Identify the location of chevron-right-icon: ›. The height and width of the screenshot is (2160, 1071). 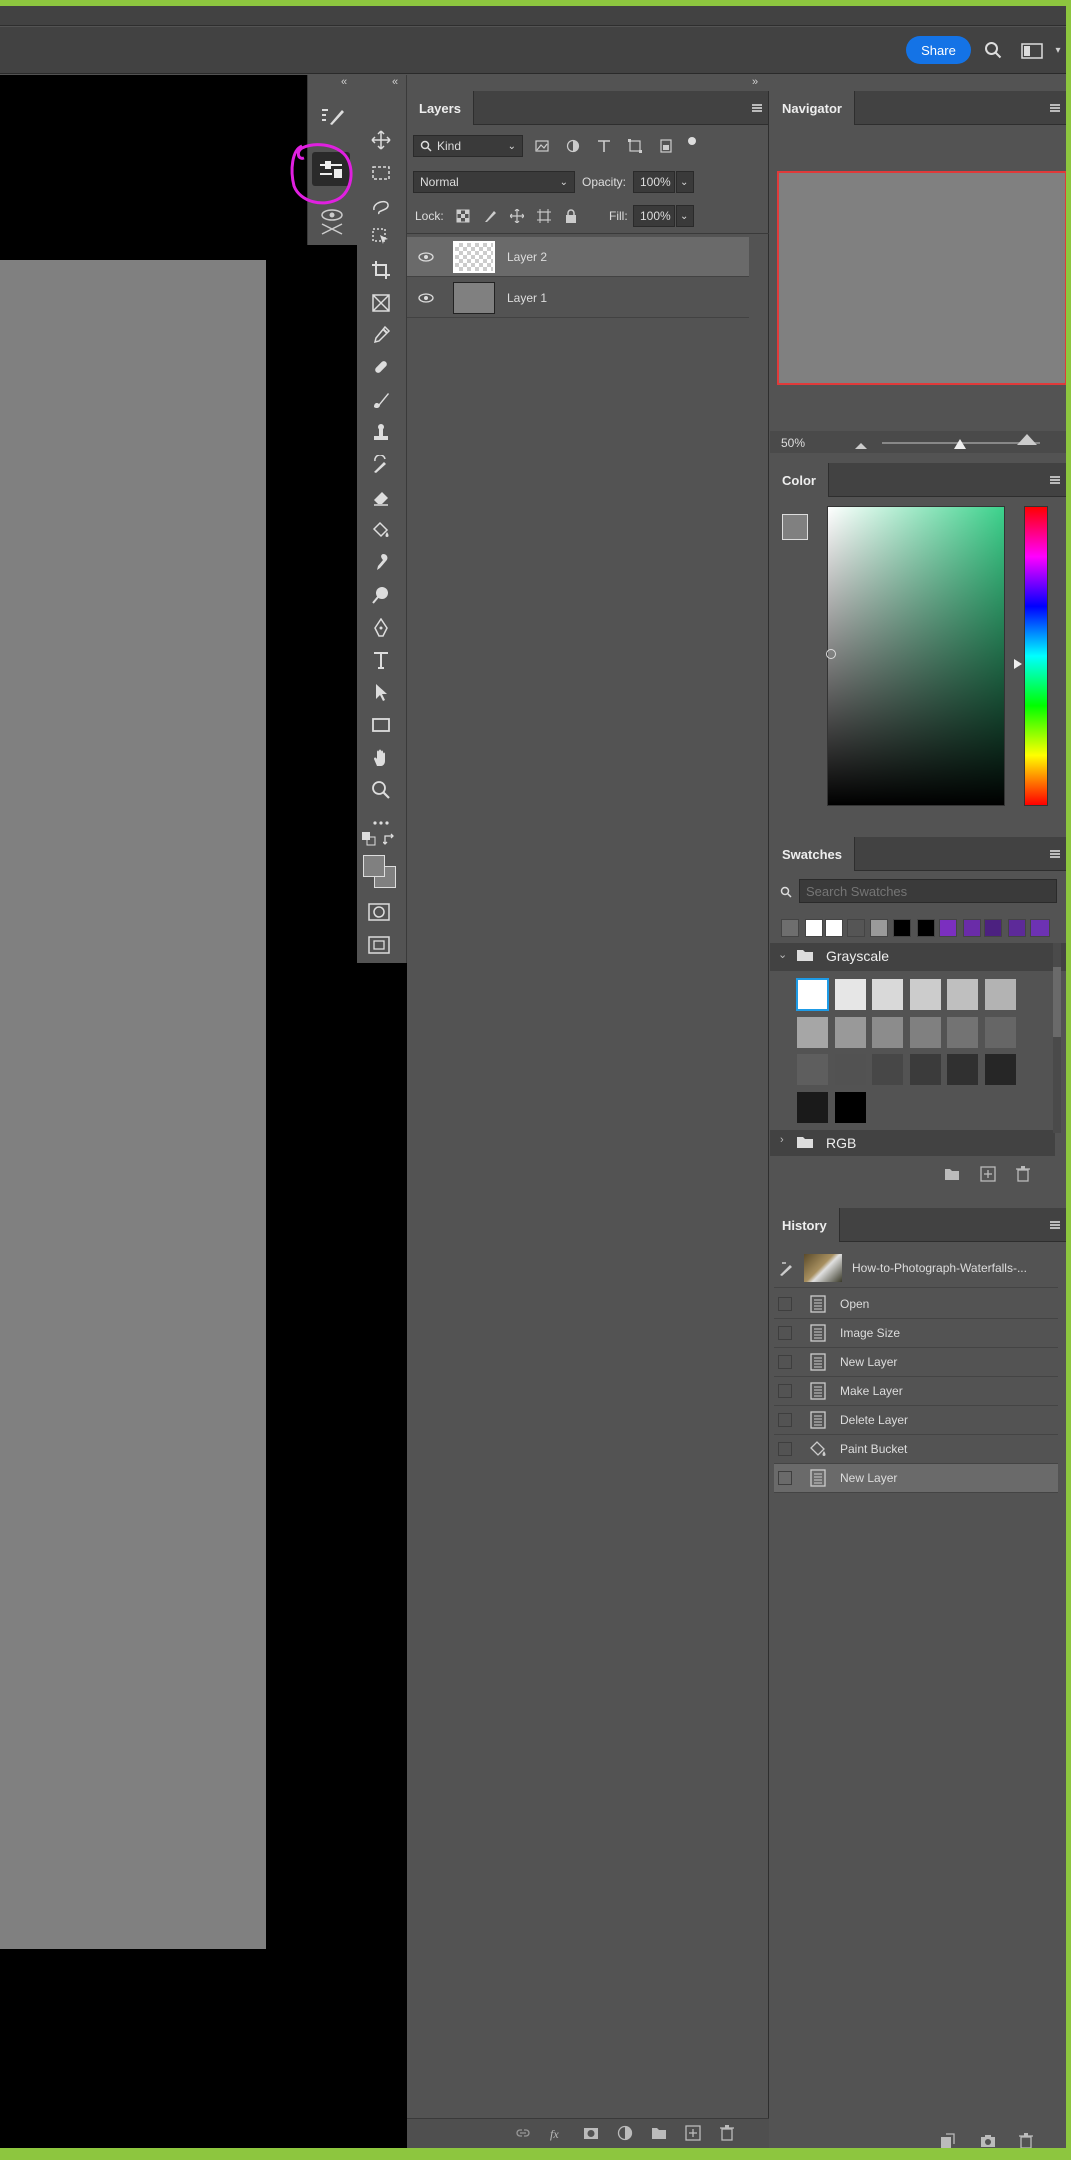
(782, 1140).